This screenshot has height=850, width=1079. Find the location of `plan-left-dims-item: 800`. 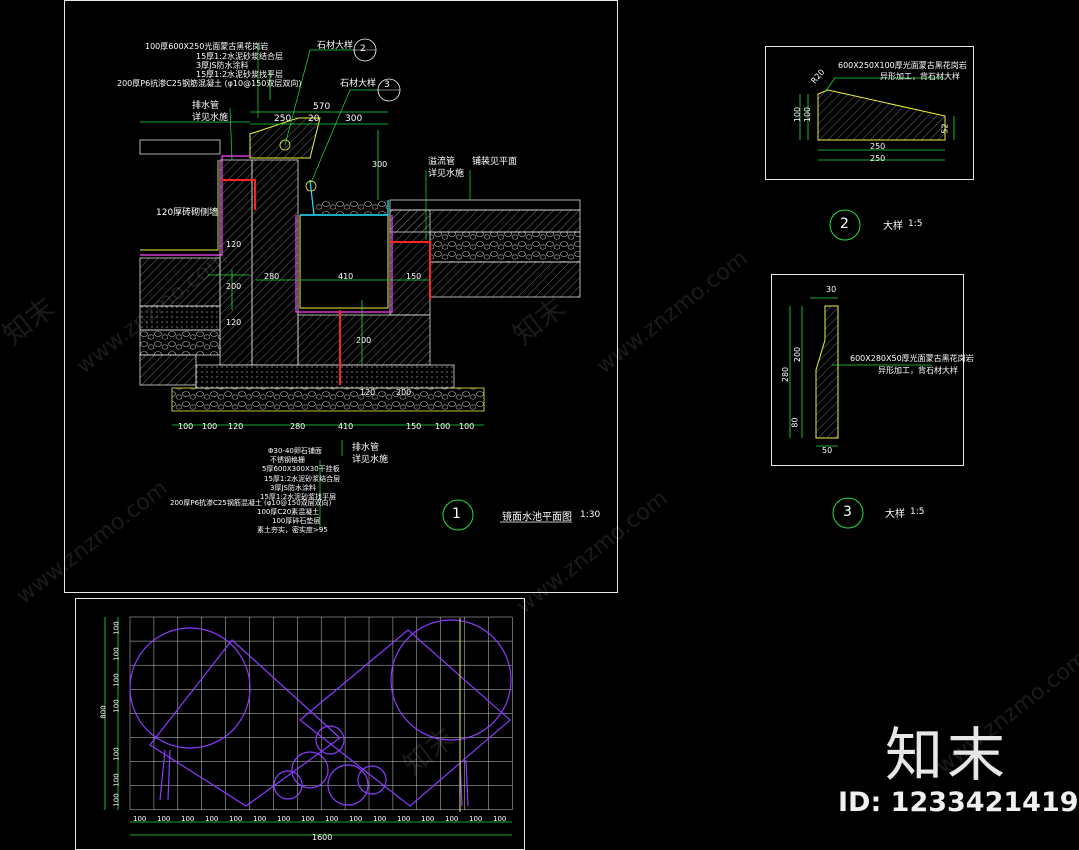

plan-left-dims-item: 800 is located at coordinates (103, 712).